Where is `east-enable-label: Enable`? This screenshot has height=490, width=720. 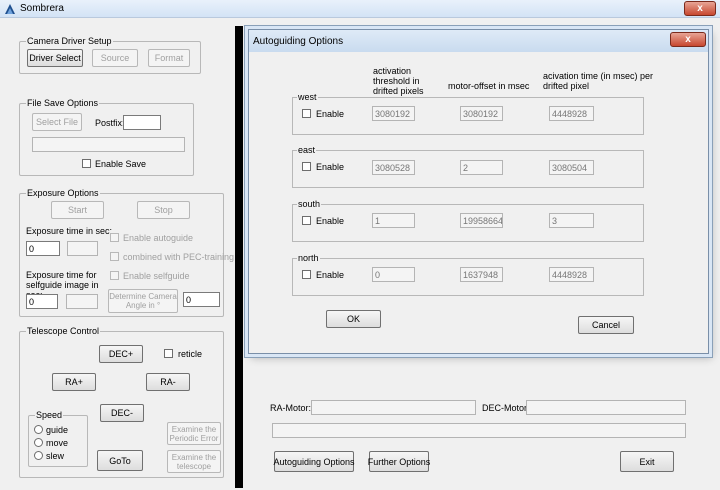
east-enable-label: Enable is located at coordinates (330, 167).